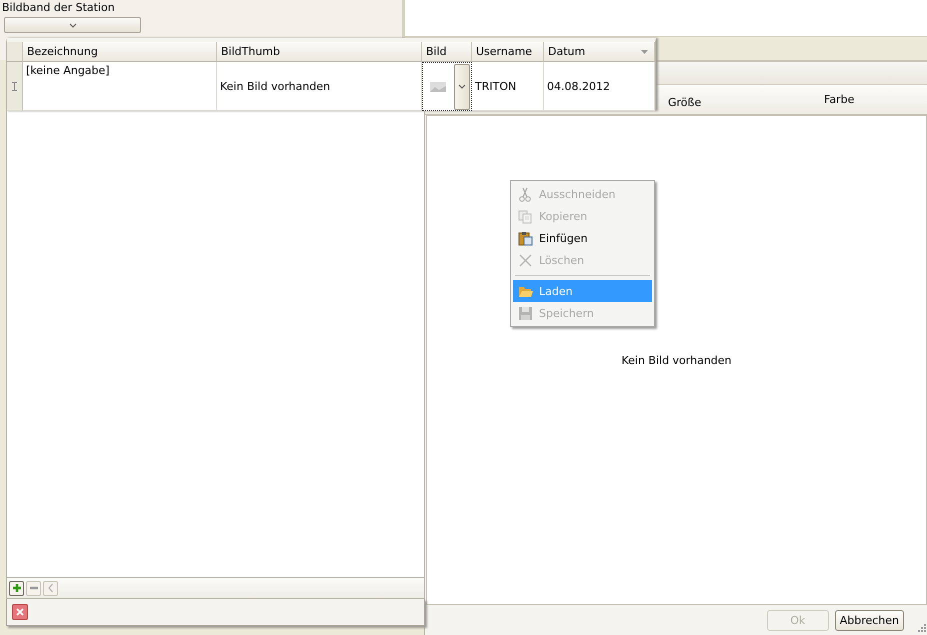 The width and height of the screenshot is (927, 635). What do you see at coordinates (525, 260) in the screenshot?
I see `cross-icon` at bounding box center [525, 260].